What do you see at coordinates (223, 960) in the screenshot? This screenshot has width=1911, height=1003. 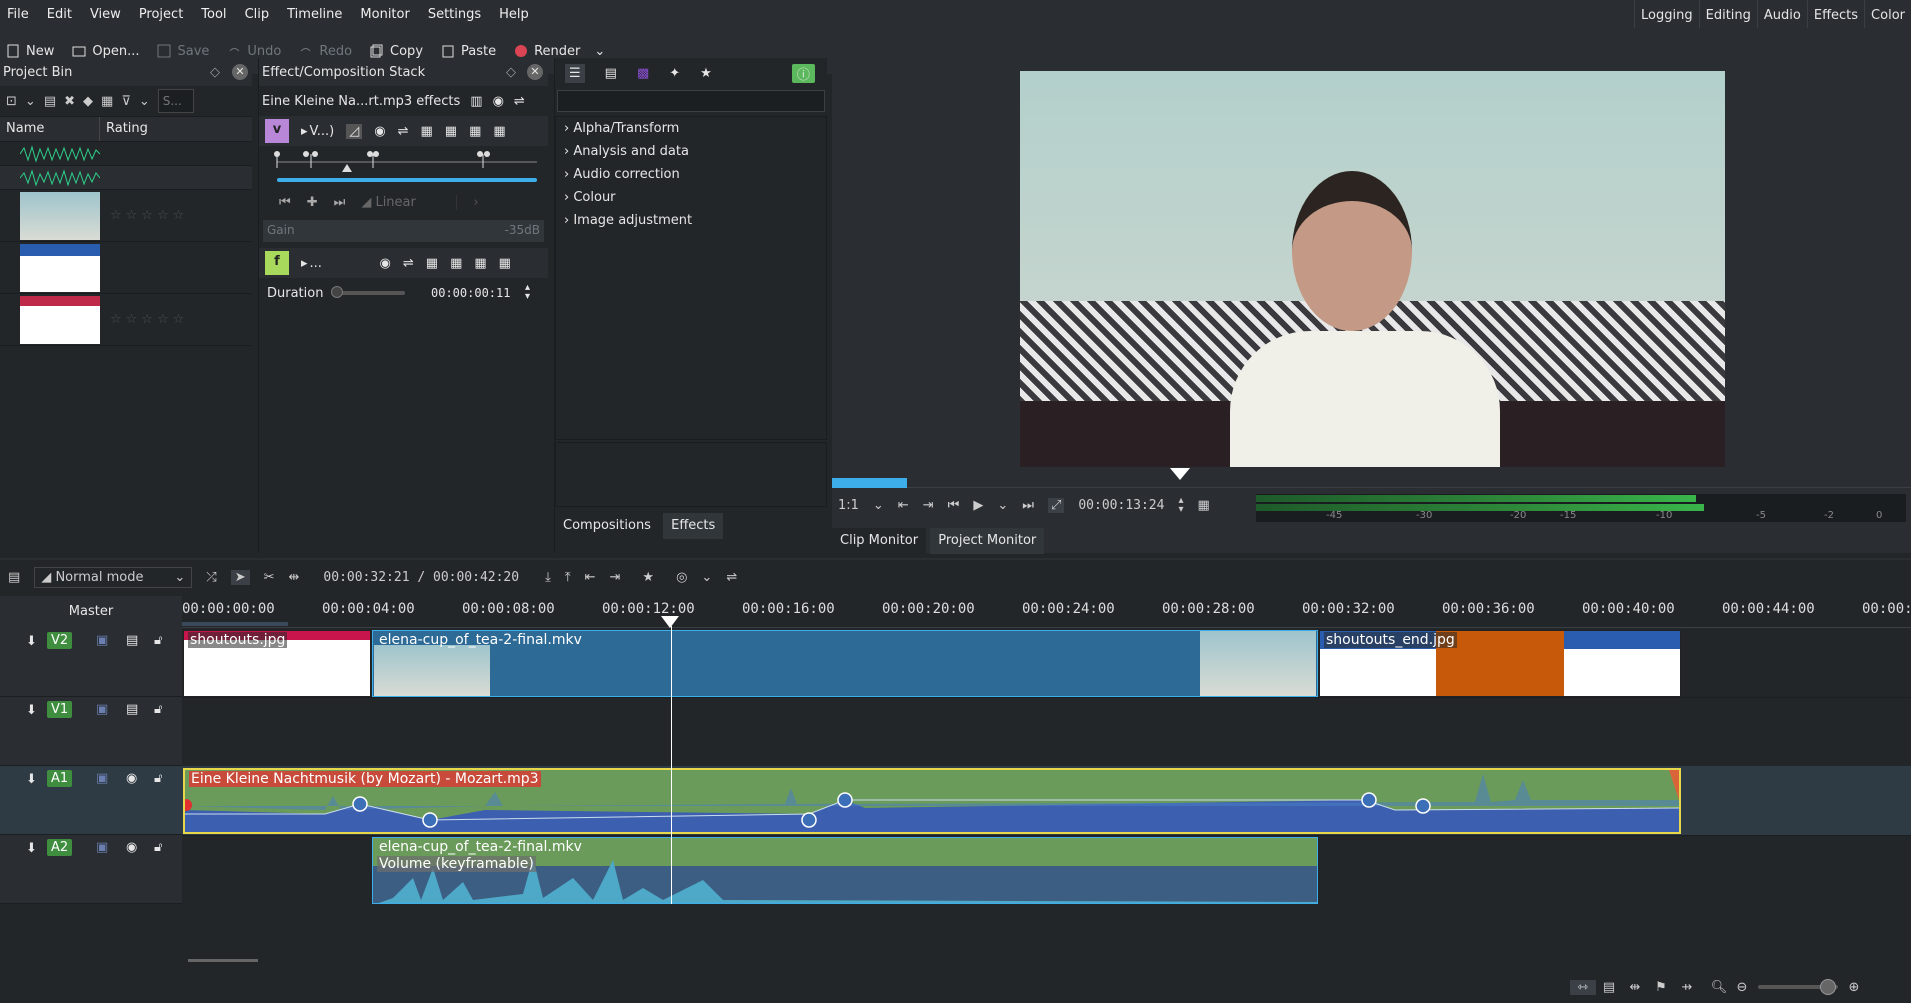 I see `horizontal-scrollbar` at bounding box center [223, 960].